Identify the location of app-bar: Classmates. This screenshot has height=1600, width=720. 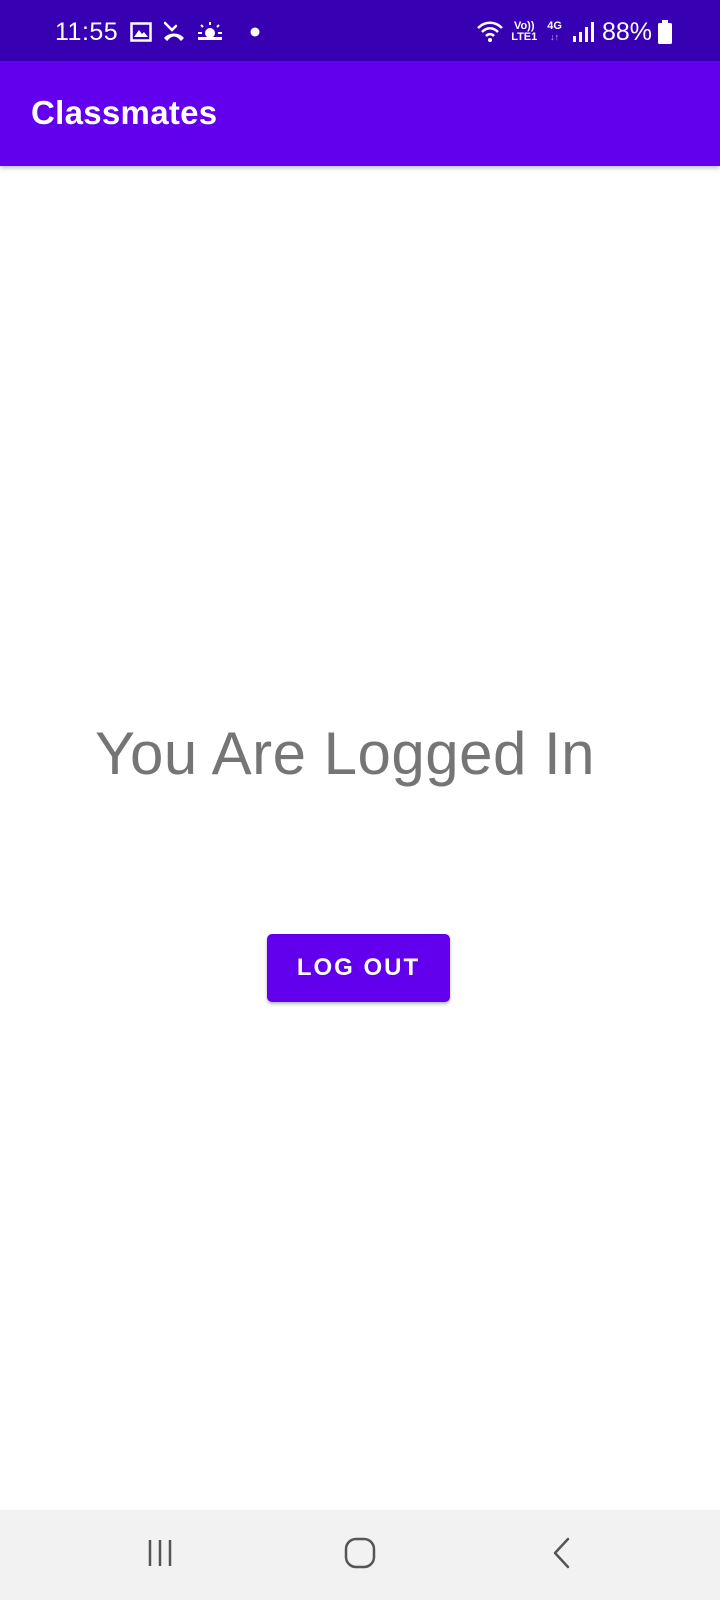
(360, 113).